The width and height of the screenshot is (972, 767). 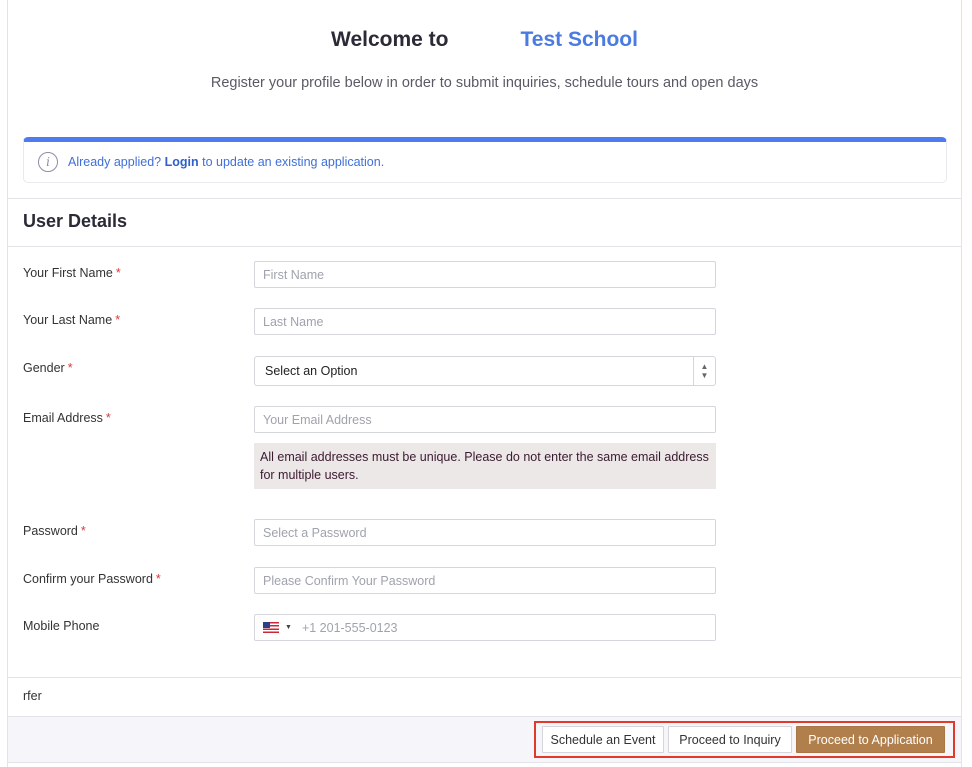 I want to click on gender-label-text: Gender, so click(x=44, y=368).